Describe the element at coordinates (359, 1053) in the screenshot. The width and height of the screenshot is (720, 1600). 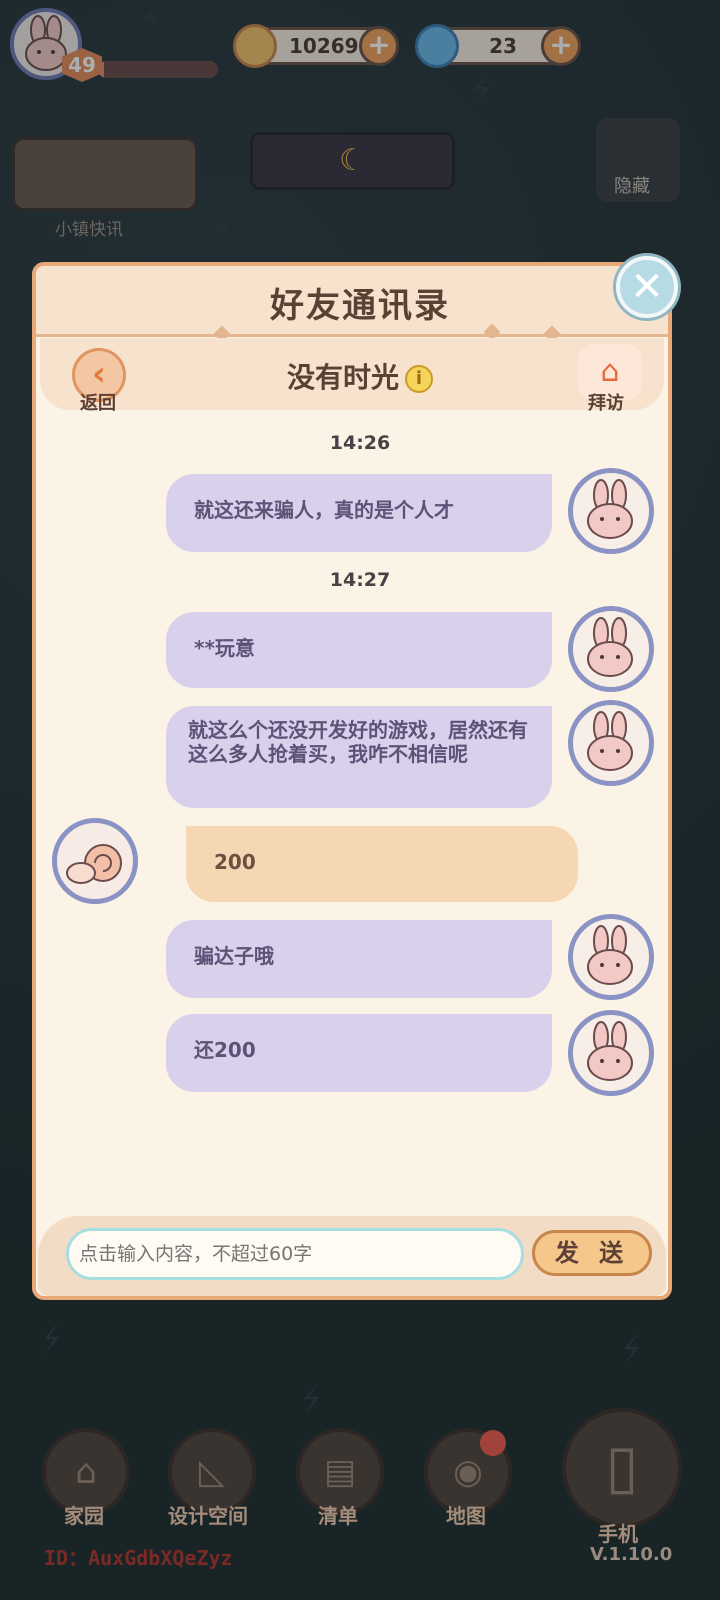
I see `chat-message: 还200` at that location.